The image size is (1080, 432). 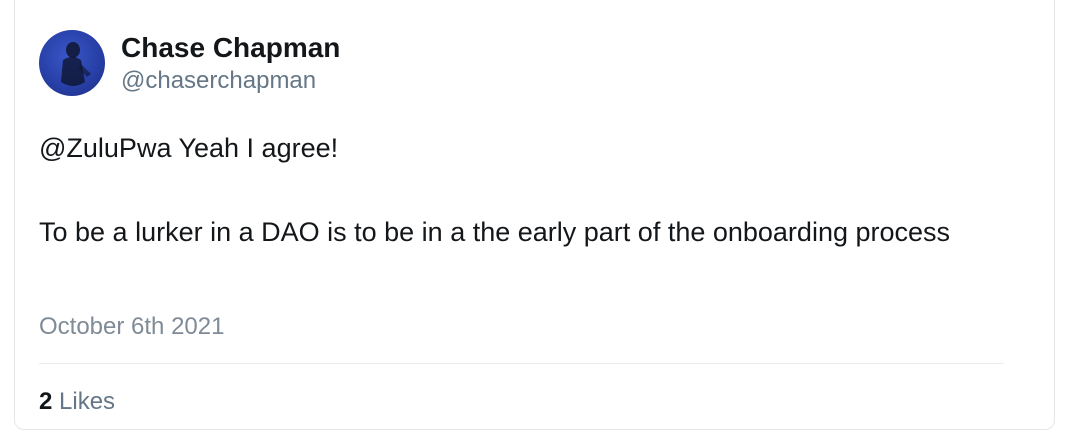 What do you see at coordinates (521, 363) in the screenshot?
I see `divider` at bounding box center [521, 363].